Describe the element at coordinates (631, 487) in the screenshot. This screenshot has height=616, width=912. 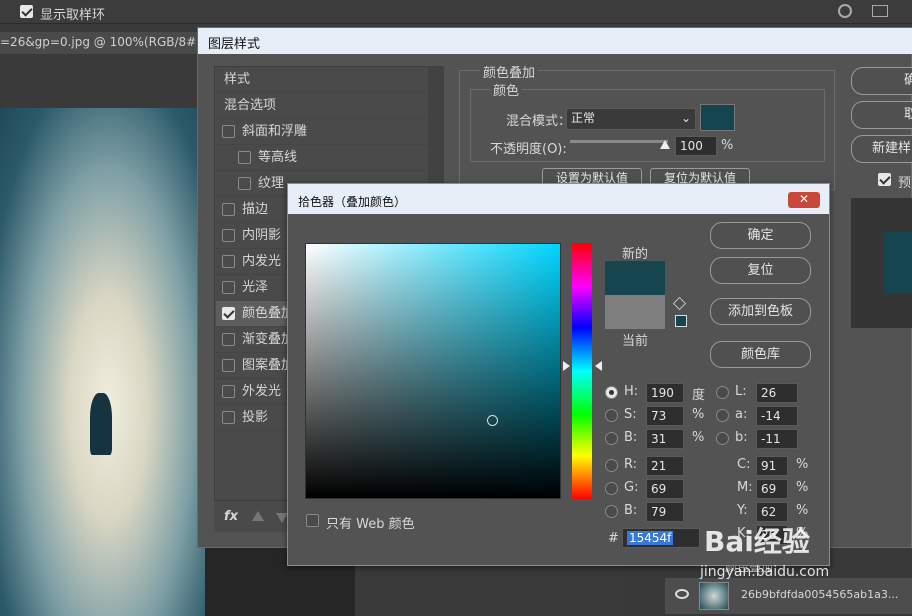
I see `rgb-label: G:` at that location.